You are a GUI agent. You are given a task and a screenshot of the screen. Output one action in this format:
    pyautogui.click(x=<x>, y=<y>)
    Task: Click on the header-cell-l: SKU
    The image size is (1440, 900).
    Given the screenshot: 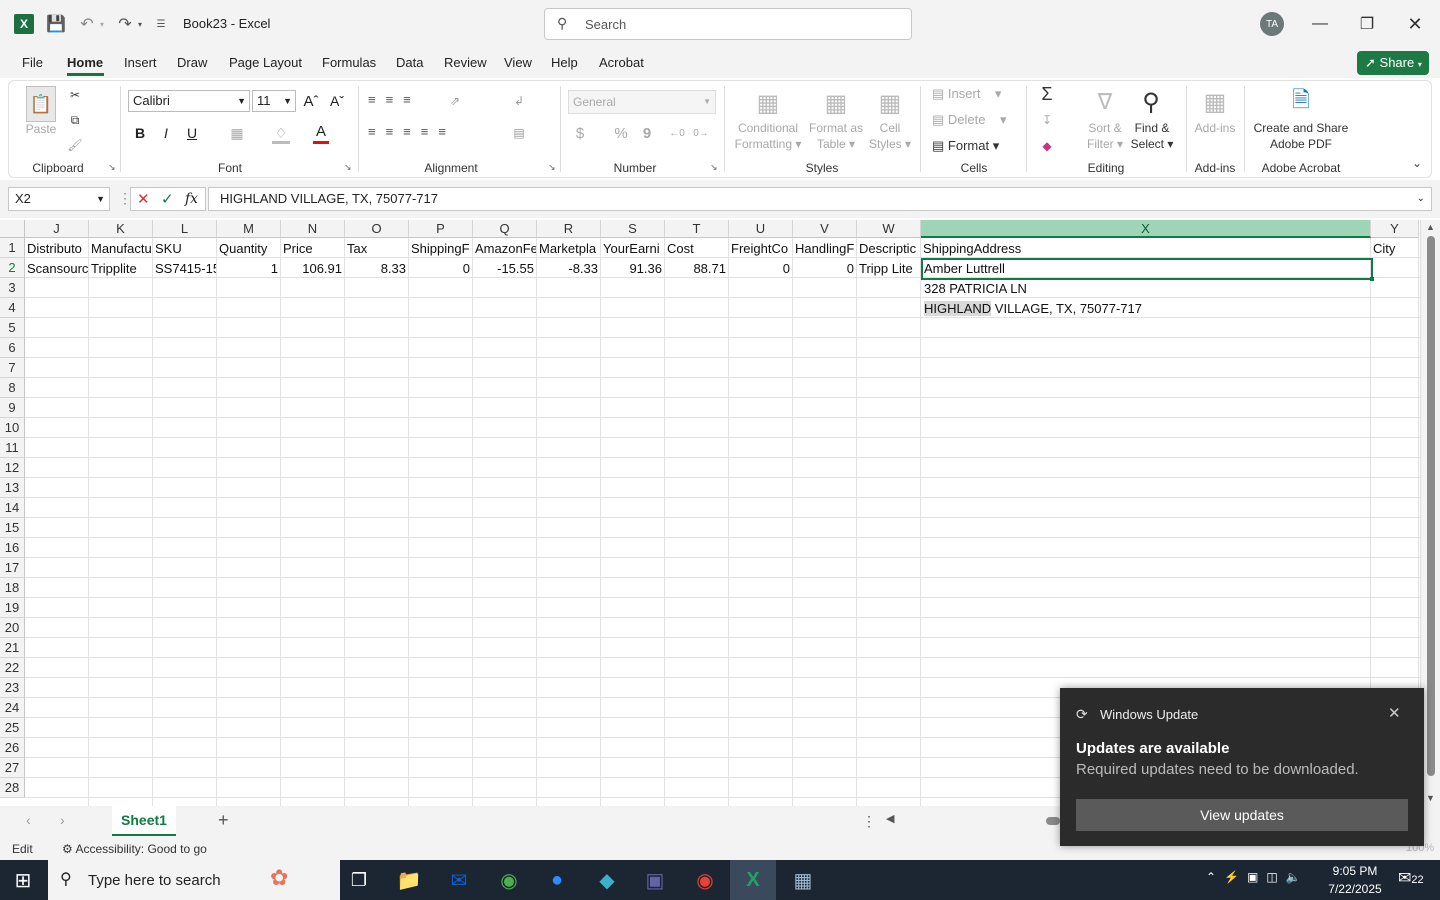 What is the action you would take?
    pyautogui.click(x=184, y=249)
    